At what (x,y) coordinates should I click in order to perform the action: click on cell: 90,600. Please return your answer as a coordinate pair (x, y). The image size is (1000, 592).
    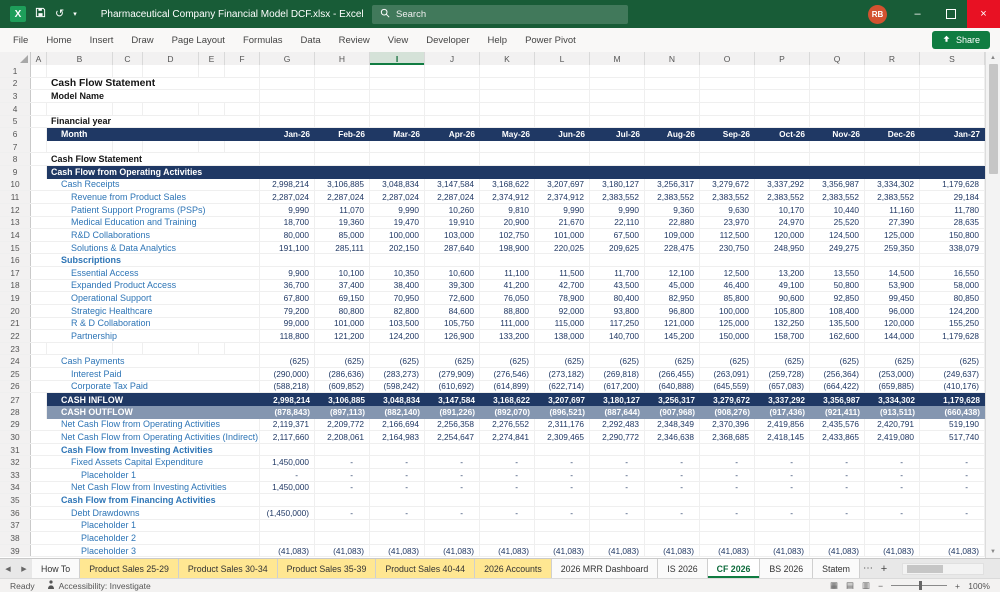
    Looking at the image, I should click on (782, 298).